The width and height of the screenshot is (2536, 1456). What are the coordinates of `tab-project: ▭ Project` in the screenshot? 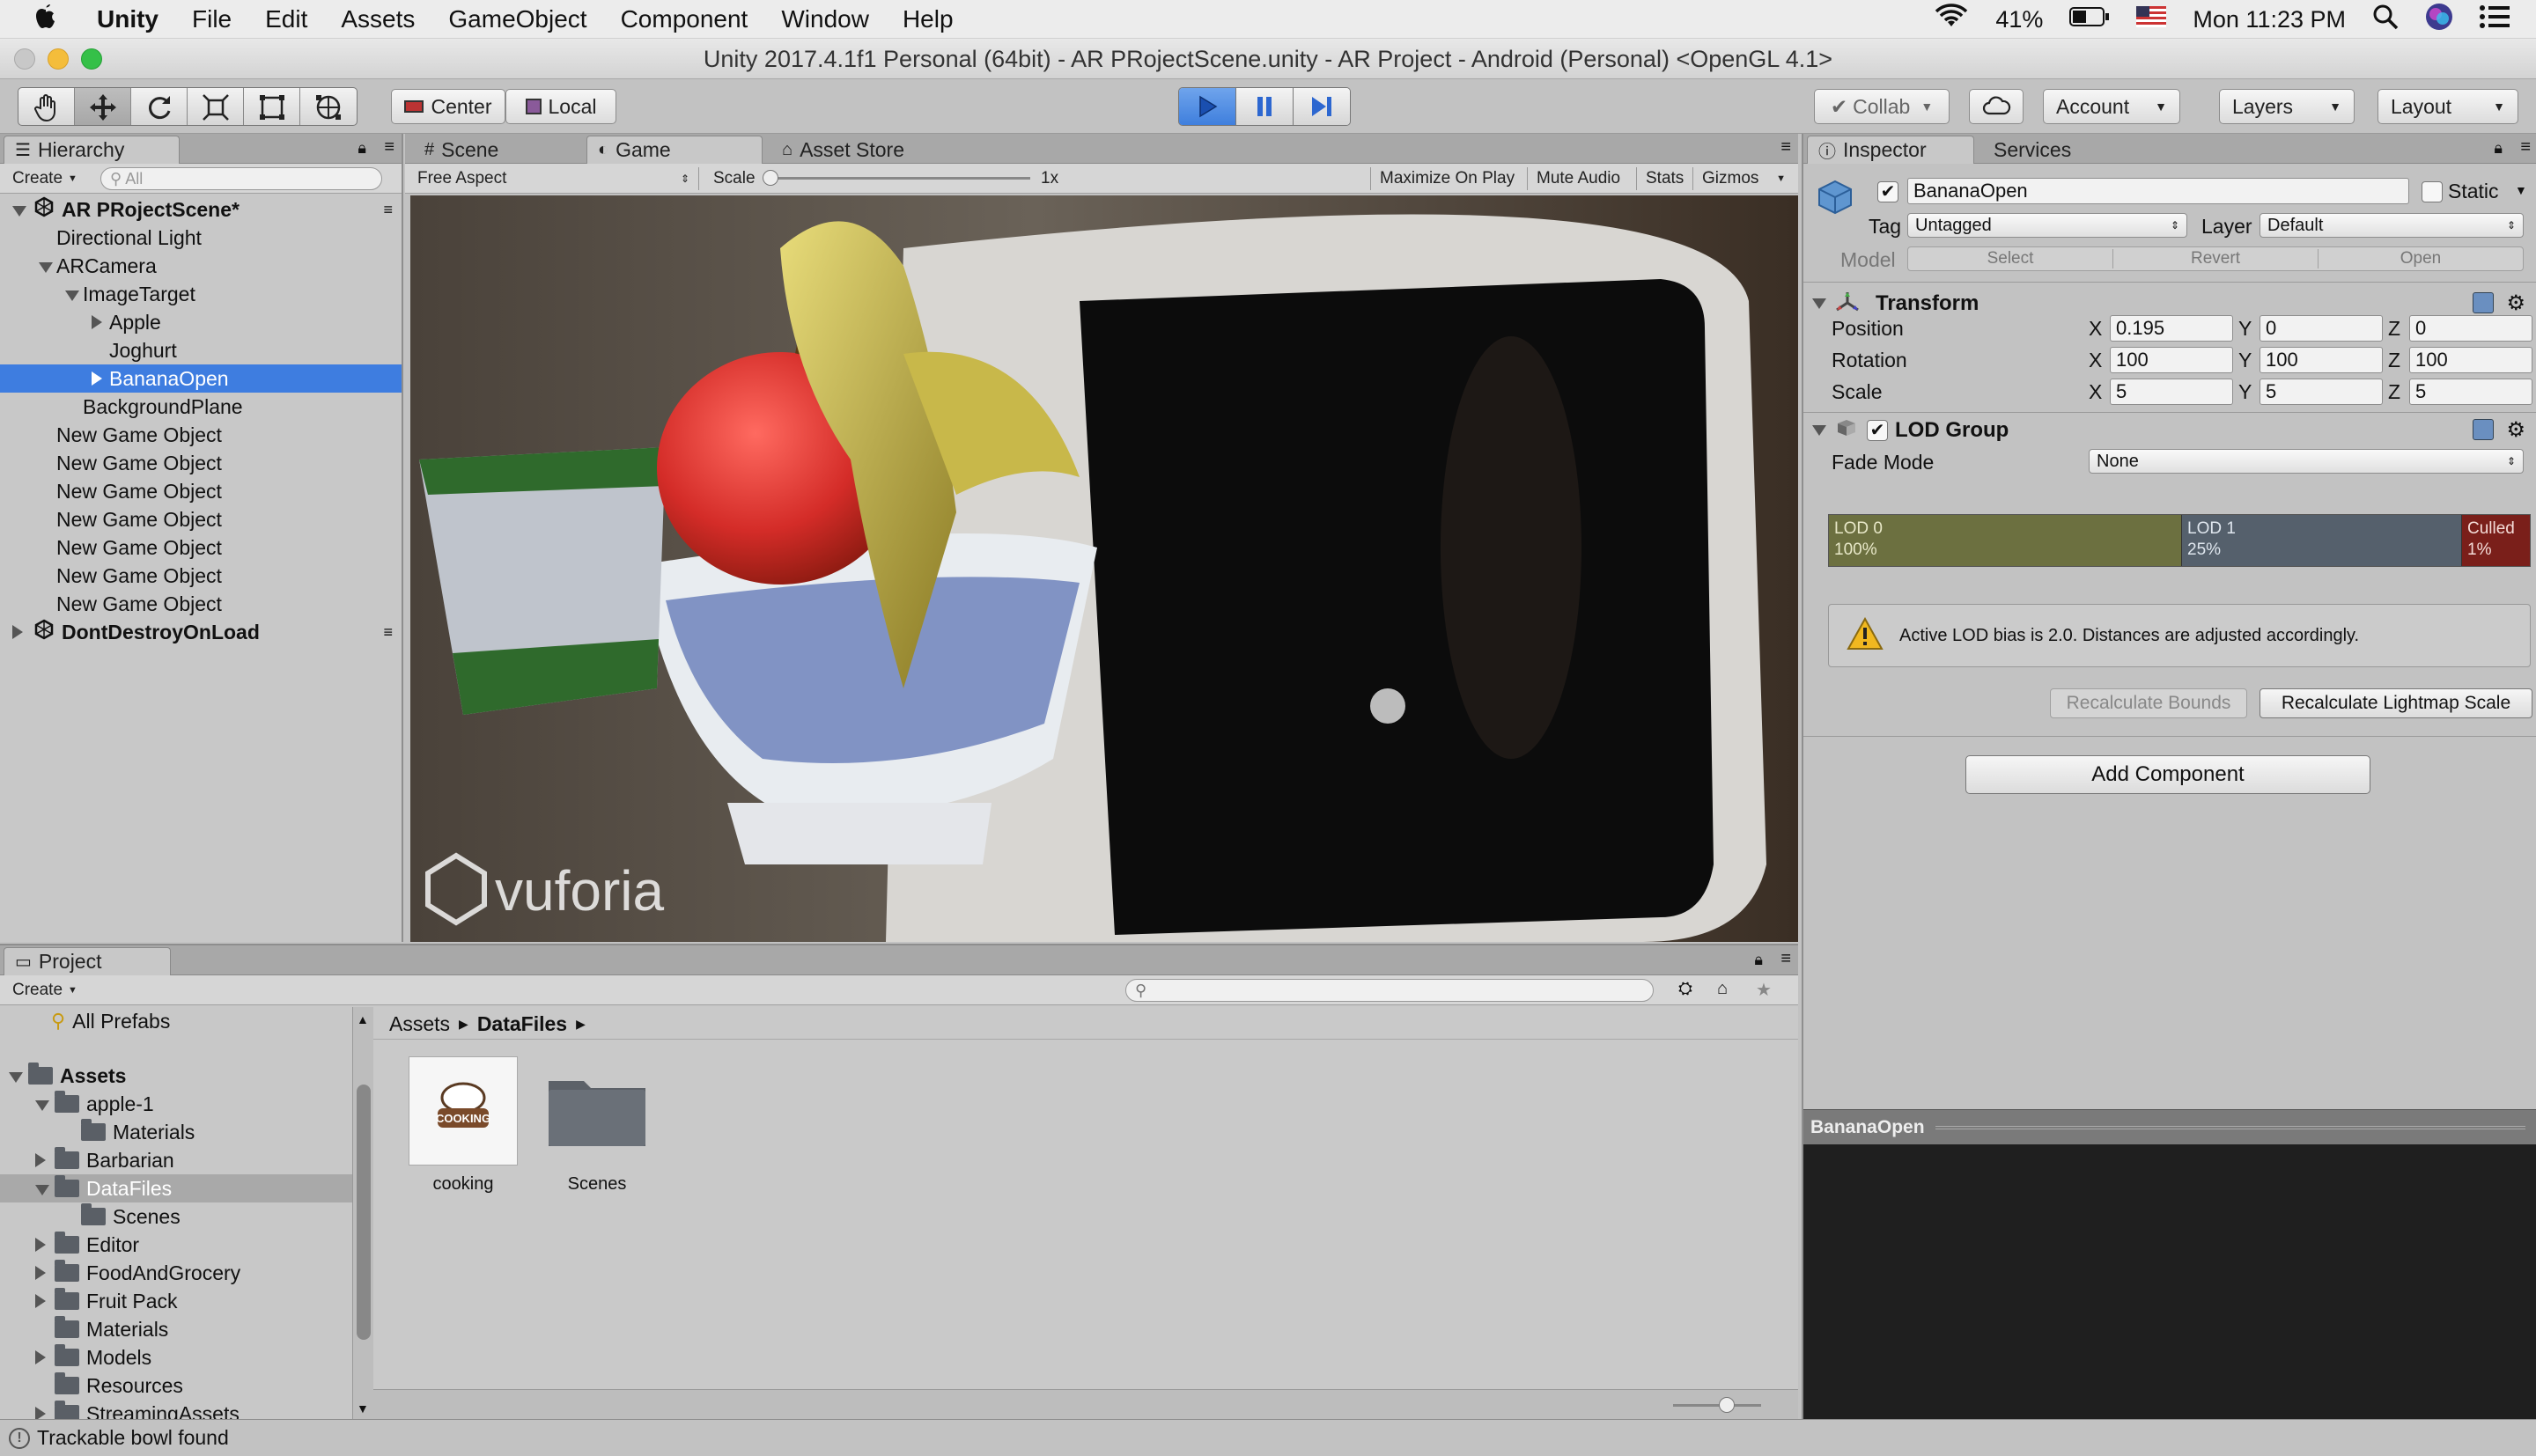 It's located at (88, 961).